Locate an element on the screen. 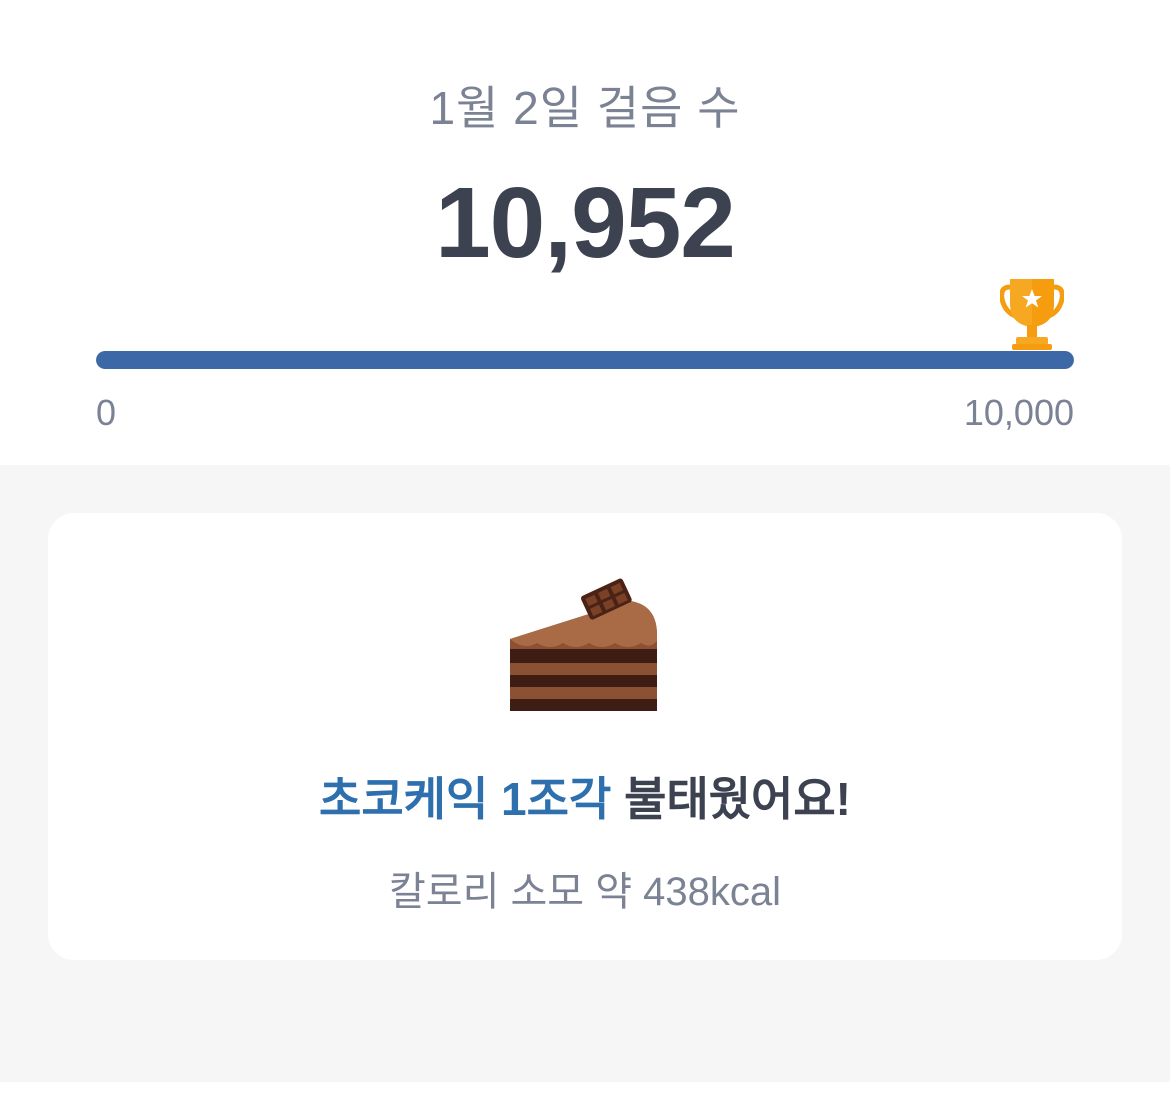  trophy-icon is located at coordinates (1032, 314).